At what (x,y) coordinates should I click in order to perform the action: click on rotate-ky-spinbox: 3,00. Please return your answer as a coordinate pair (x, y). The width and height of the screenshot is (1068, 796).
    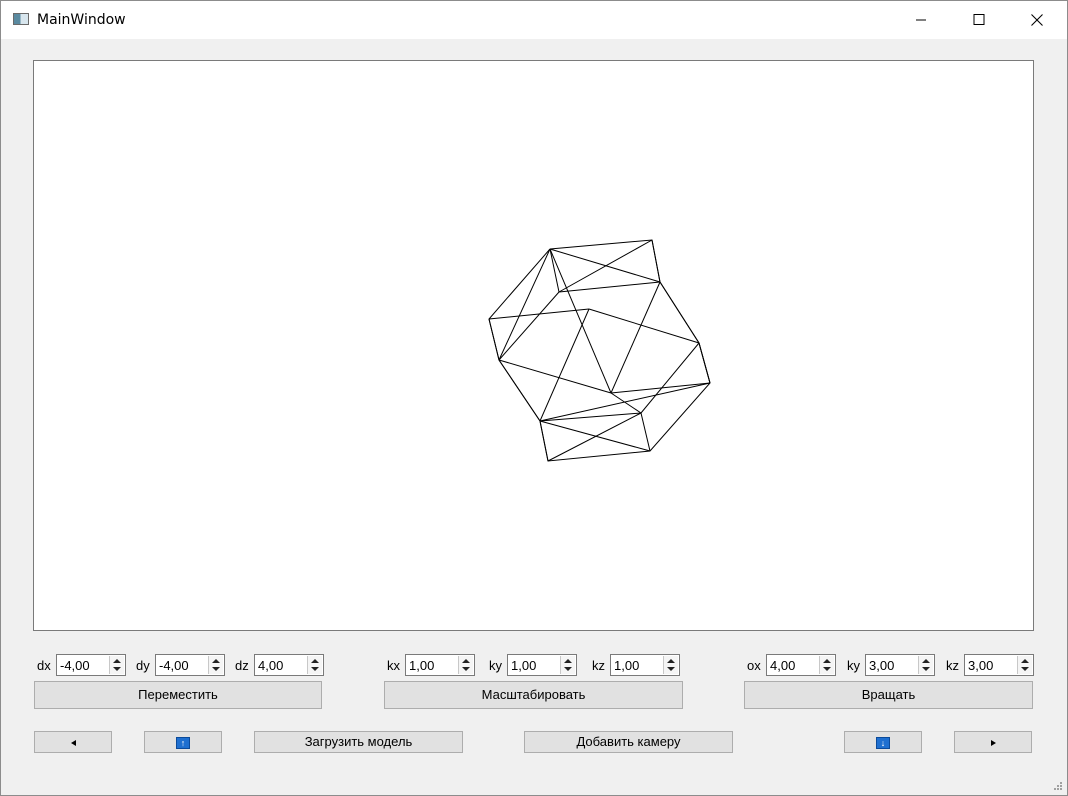
    Looking at the image, I should click on (900, 665).